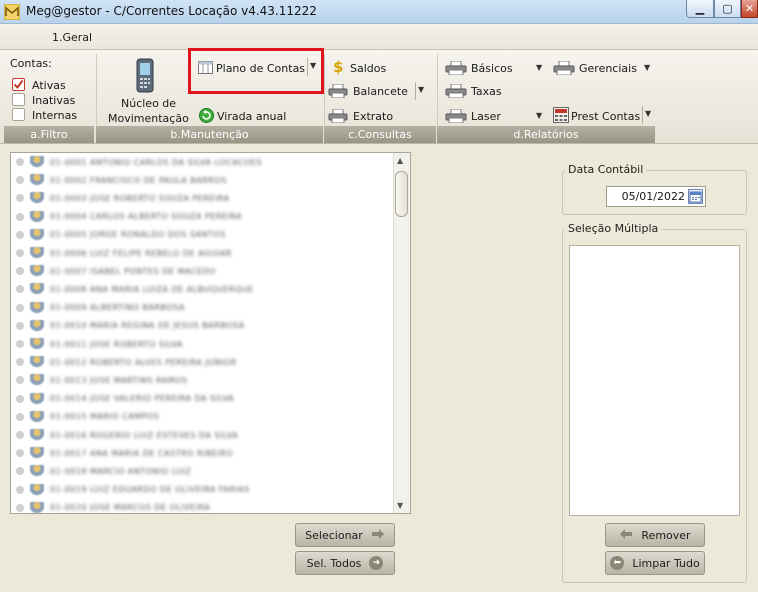 Image resolution: width=758 pixels, height=592 pixels. I want to click on list-item: 01-0001 ANTONIO CARLOS DA SILVA LOCACOES, so click(139, 162).